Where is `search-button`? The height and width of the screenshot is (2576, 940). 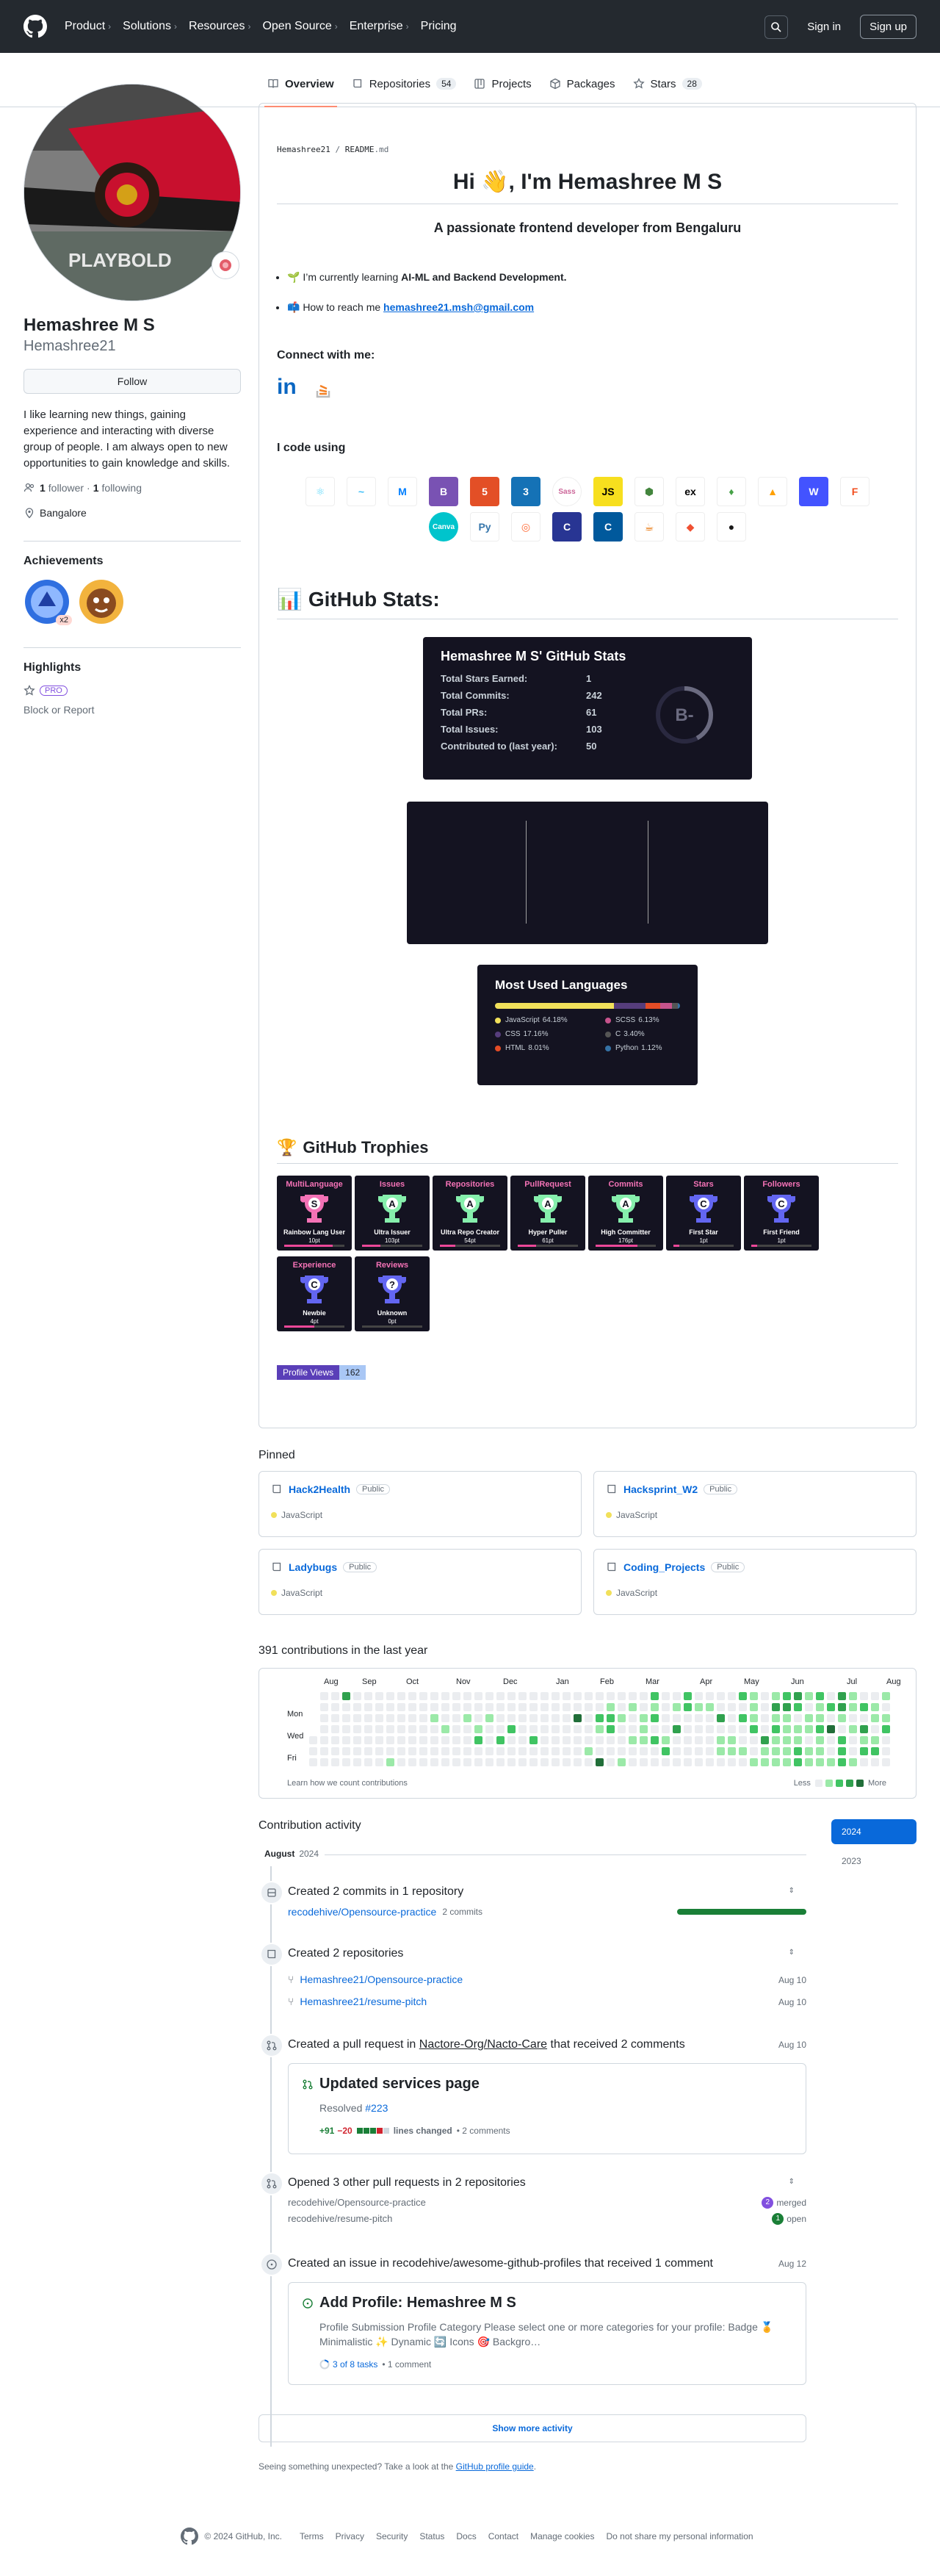
search-button is located at coordinates (776, 27).